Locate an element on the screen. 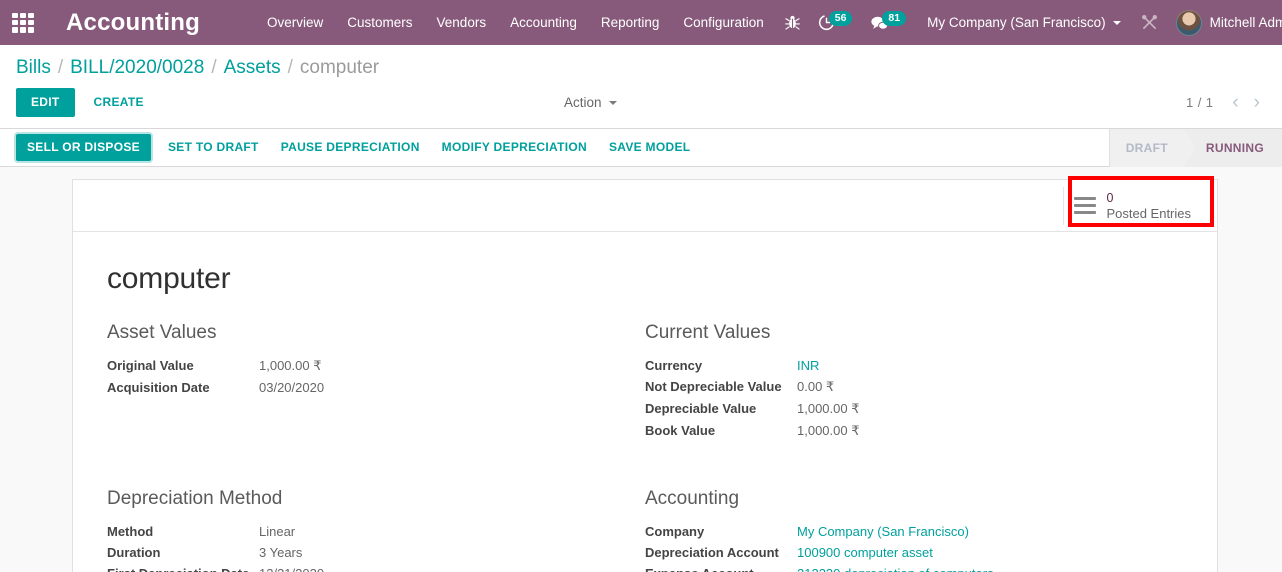 The width and height of the screenshot is (1282, 572). pager-previous-icon: ‹ is located at coordinates (1235, 102).